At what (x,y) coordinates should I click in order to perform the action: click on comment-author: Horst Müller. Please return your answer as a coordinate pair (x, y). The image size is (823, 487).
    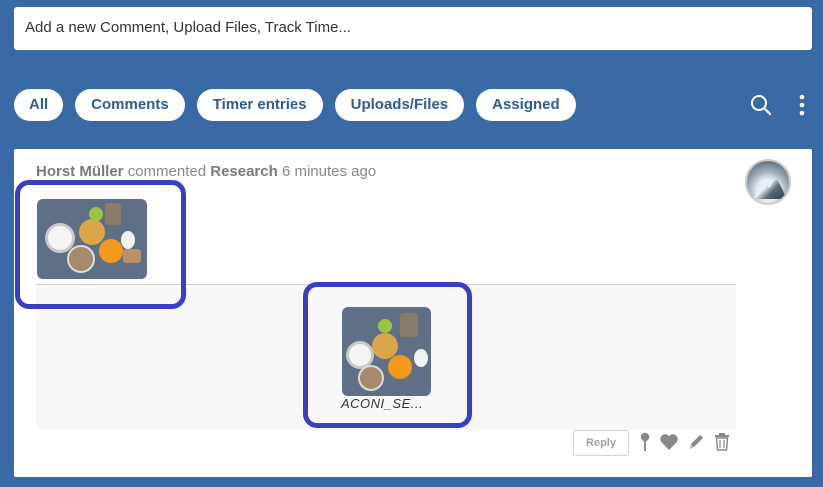
    Looking at the image, I should click on (80, 171).